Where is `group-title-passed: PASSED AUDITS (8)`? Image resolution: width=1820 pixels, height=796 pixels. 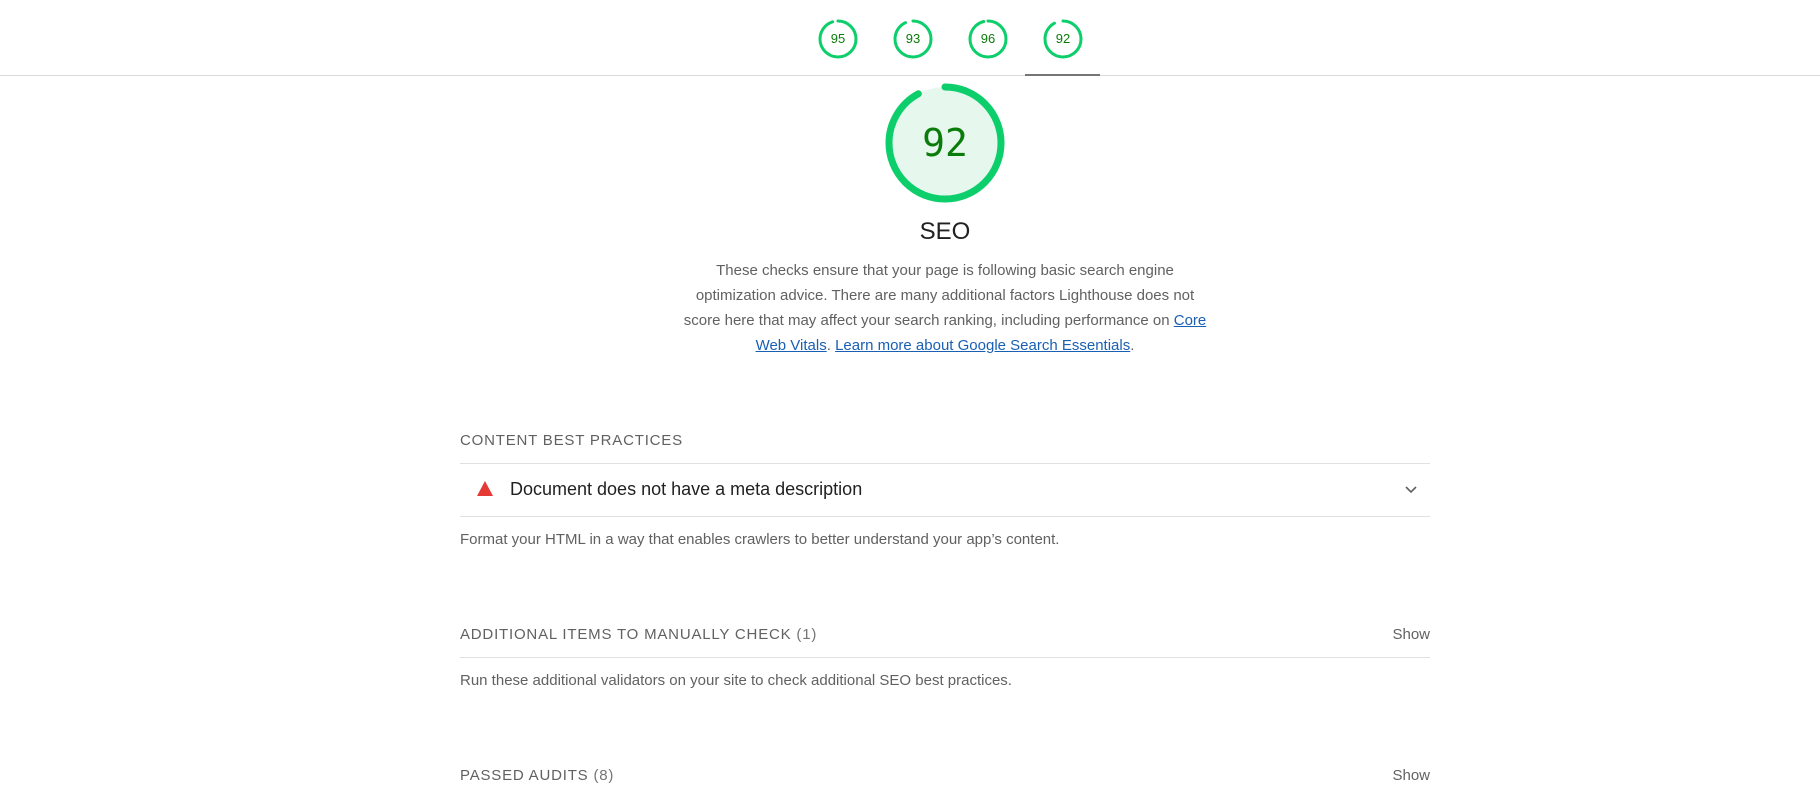 group-title-passed: PASSED AUDITS (8) is located at coordinates (537, 775).